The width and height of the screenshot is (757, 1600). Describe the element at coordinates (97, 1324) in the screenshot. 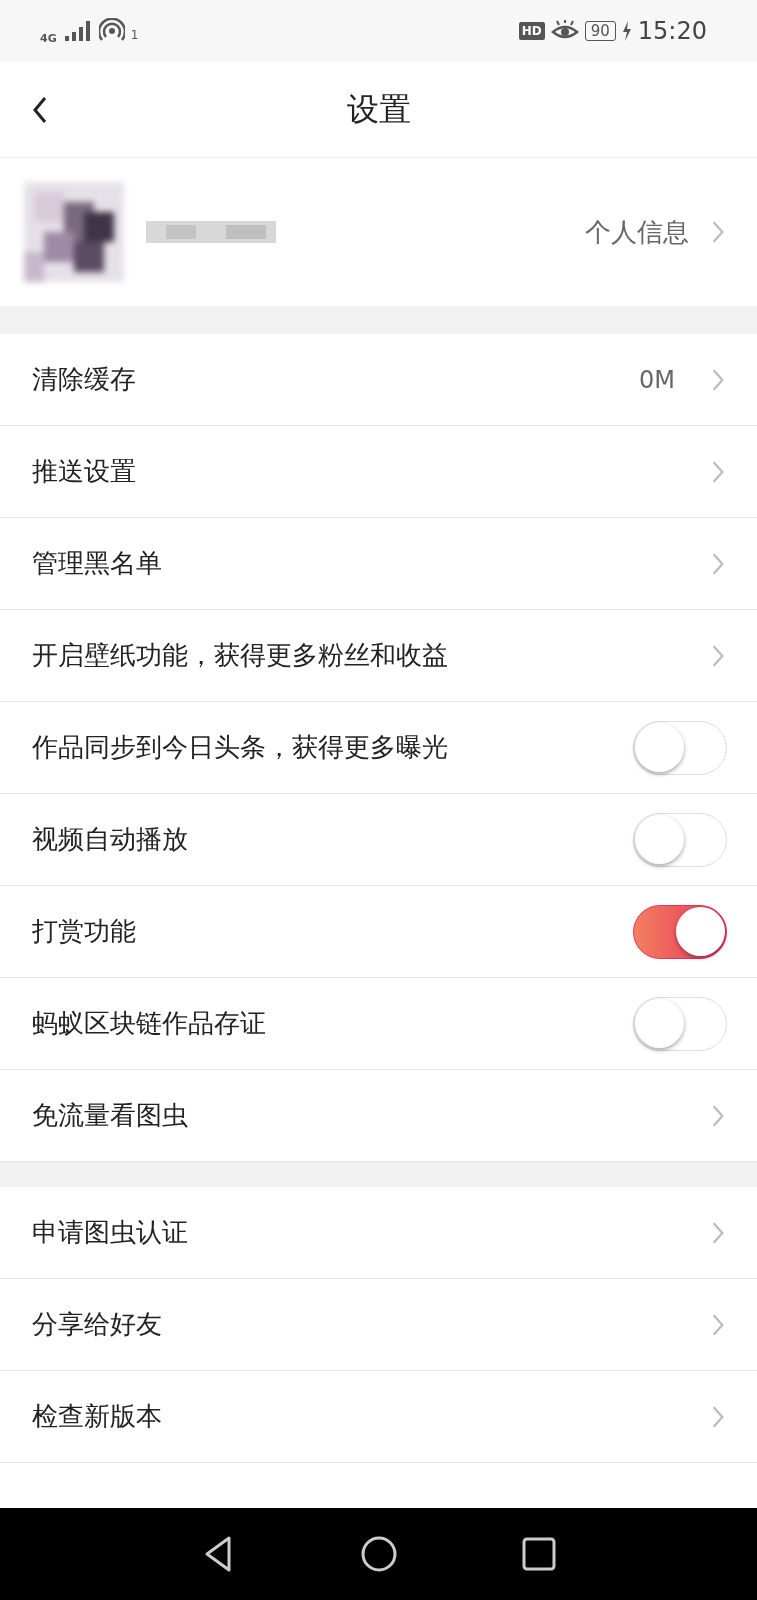

I see `row-label: 分享给好友` at that location.